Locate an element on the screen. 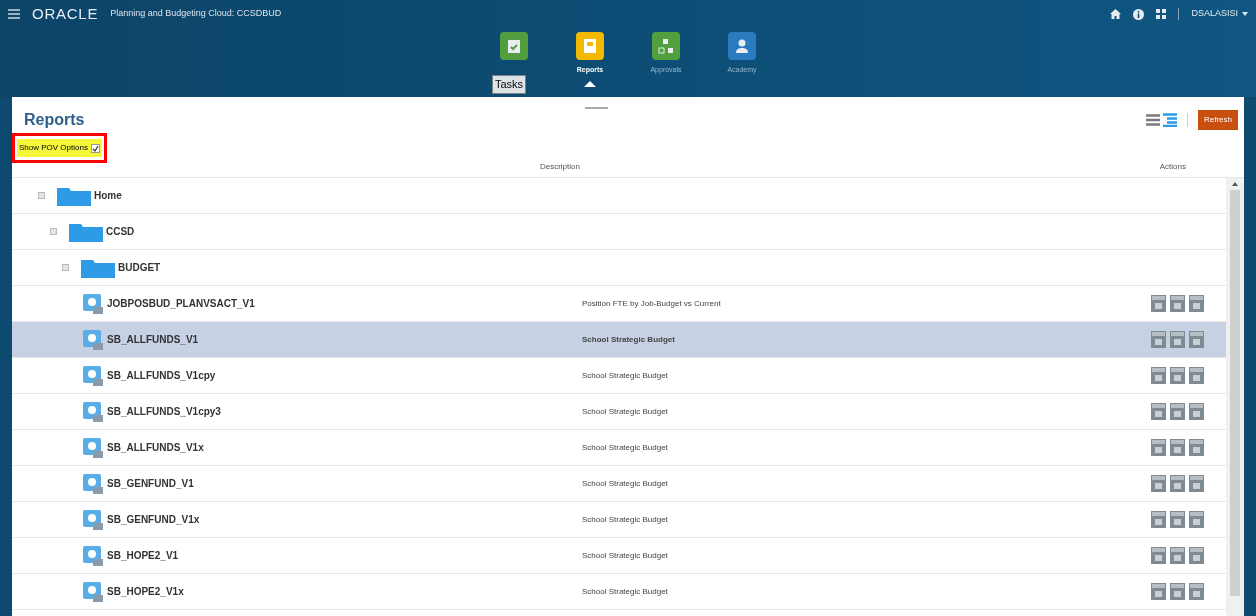  report-name: SB_HOPE2_V1x is located at coordinates (145, 592).